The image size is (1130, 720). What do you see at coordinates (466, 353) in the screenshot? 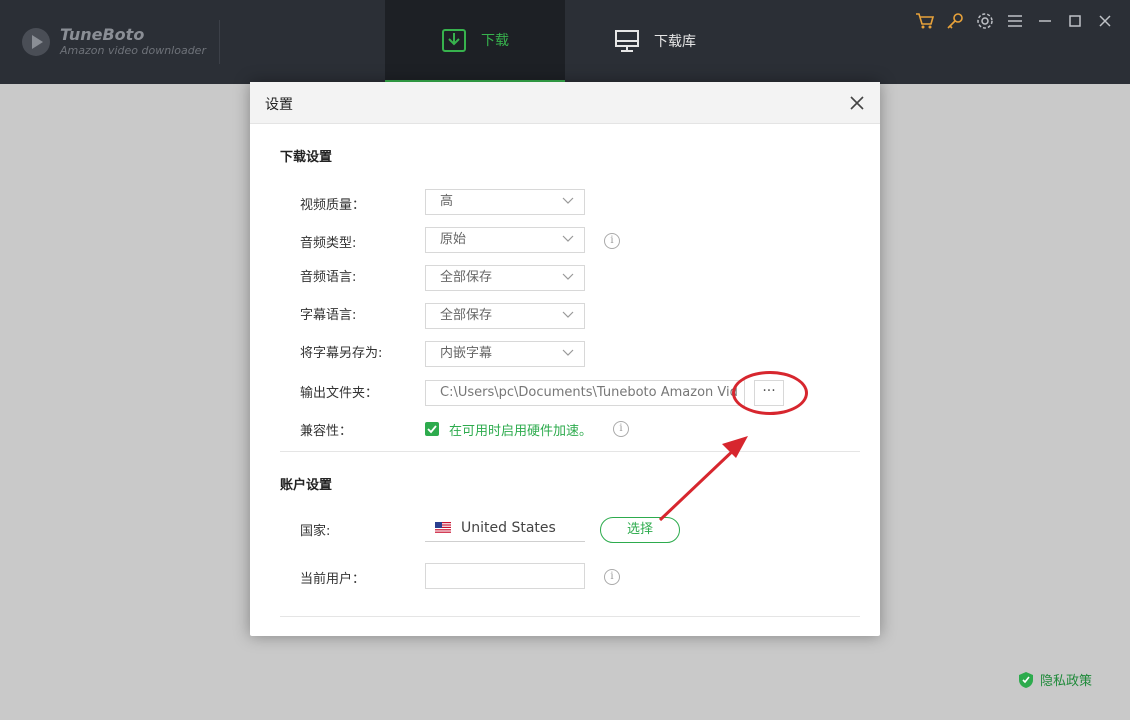
I see `save-subtitle-as-value: 内嵌字幕` at bounding box center [466, 353].